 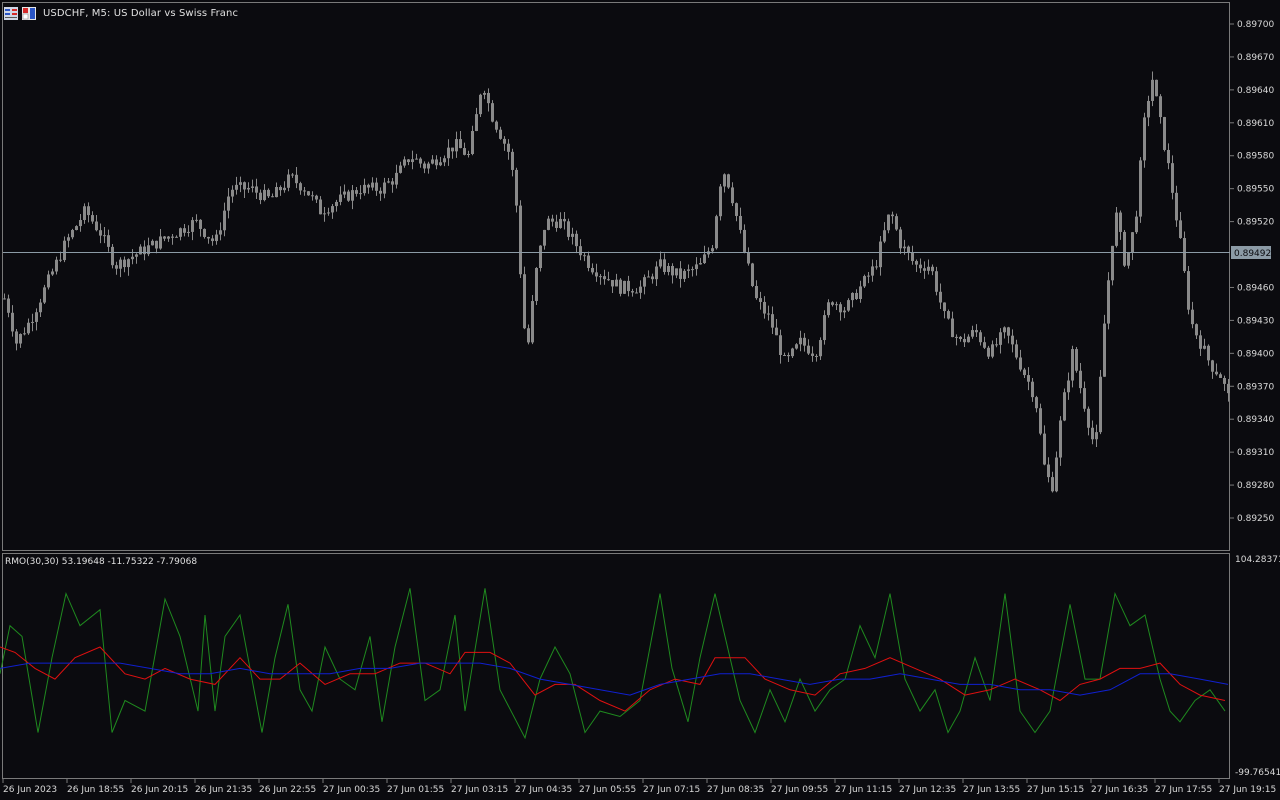 What do you see at coordinates (159, 790) in the screenshot?
I see `time-tick-label: 26 Jun 20:15` at bounding box center [159, 790].